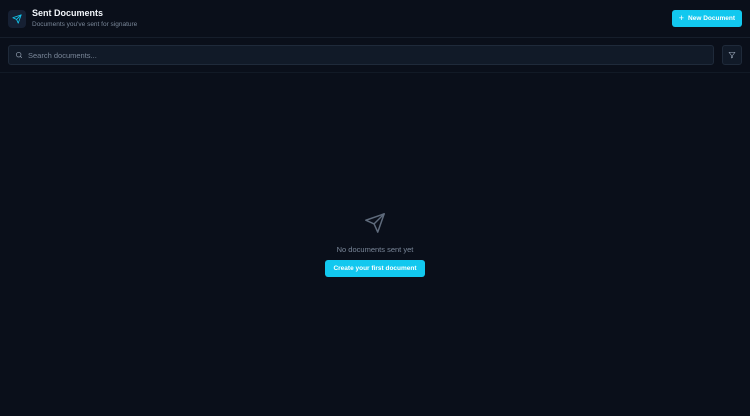 This screenshot has width=750, height=416. Describe the element at coordinates (711, 18) in the screenshot. I see `new-document-label: New Document` at that location.